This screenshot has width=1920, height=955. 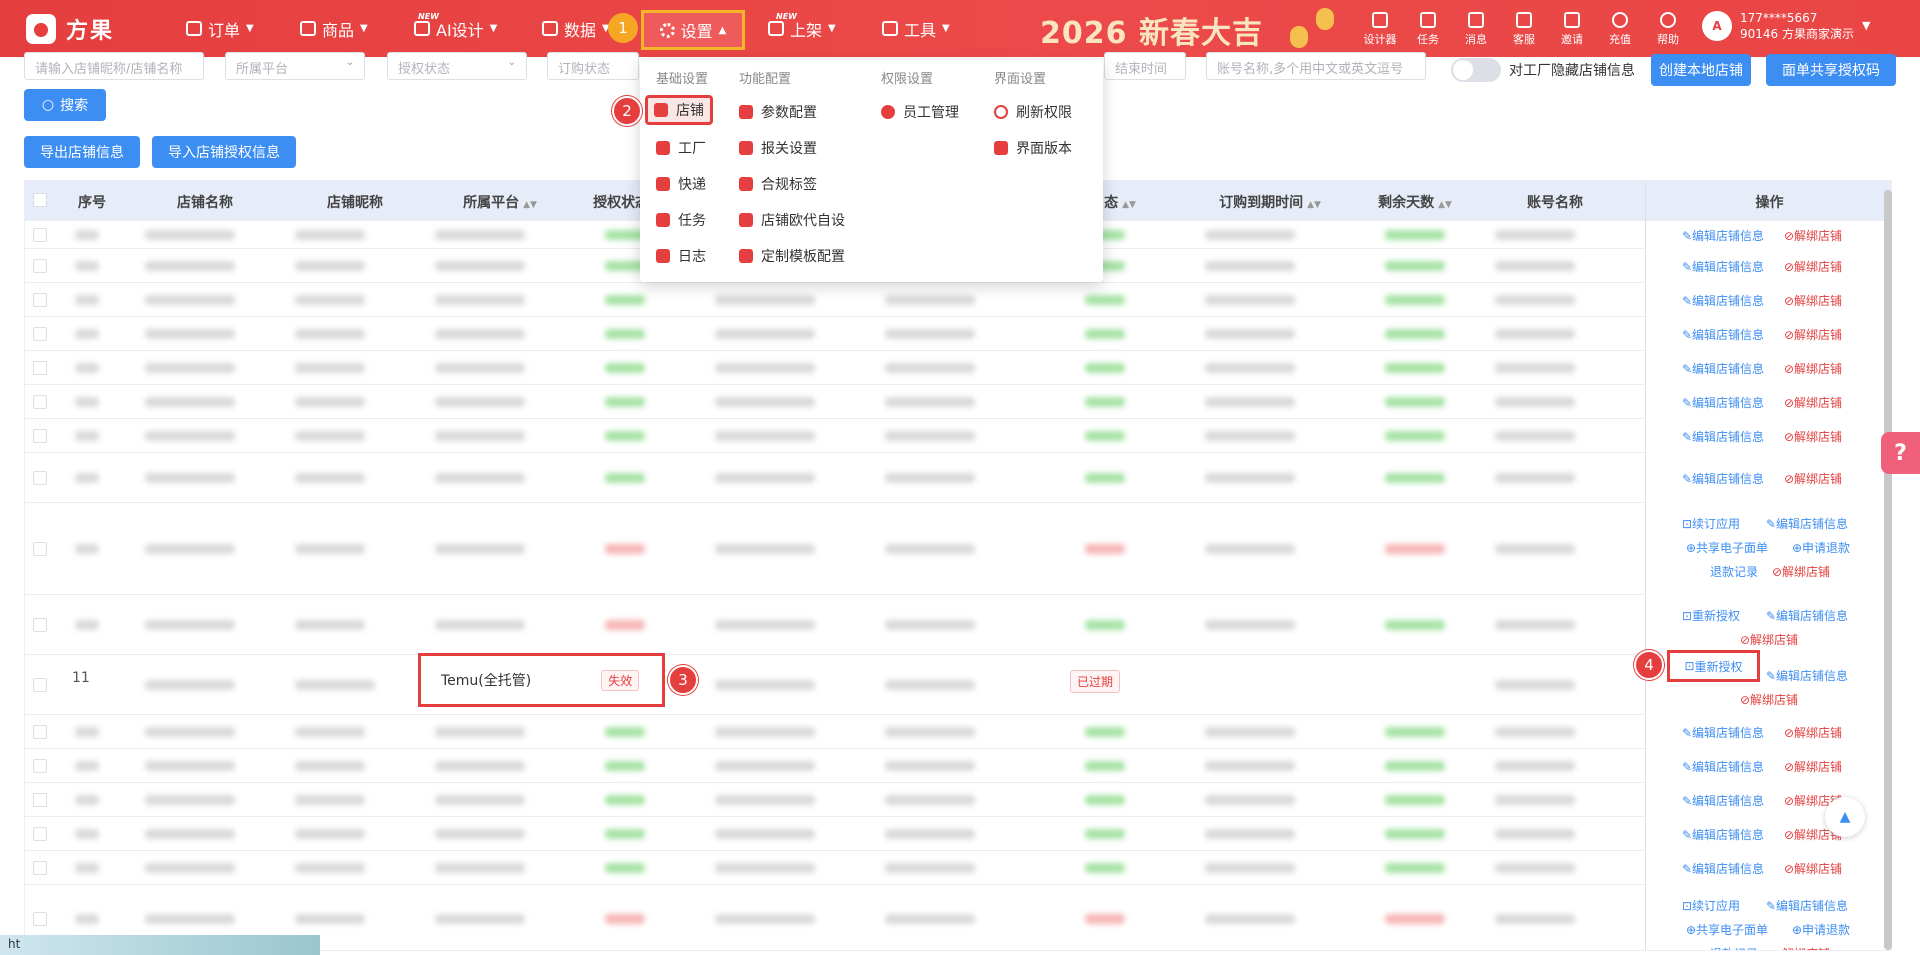 What do you see at coordinates (1270, 202) in the screenshot?
I see `col-expire-time: 订购到期时间 ▲▼` at bounding box center [1270, 202].